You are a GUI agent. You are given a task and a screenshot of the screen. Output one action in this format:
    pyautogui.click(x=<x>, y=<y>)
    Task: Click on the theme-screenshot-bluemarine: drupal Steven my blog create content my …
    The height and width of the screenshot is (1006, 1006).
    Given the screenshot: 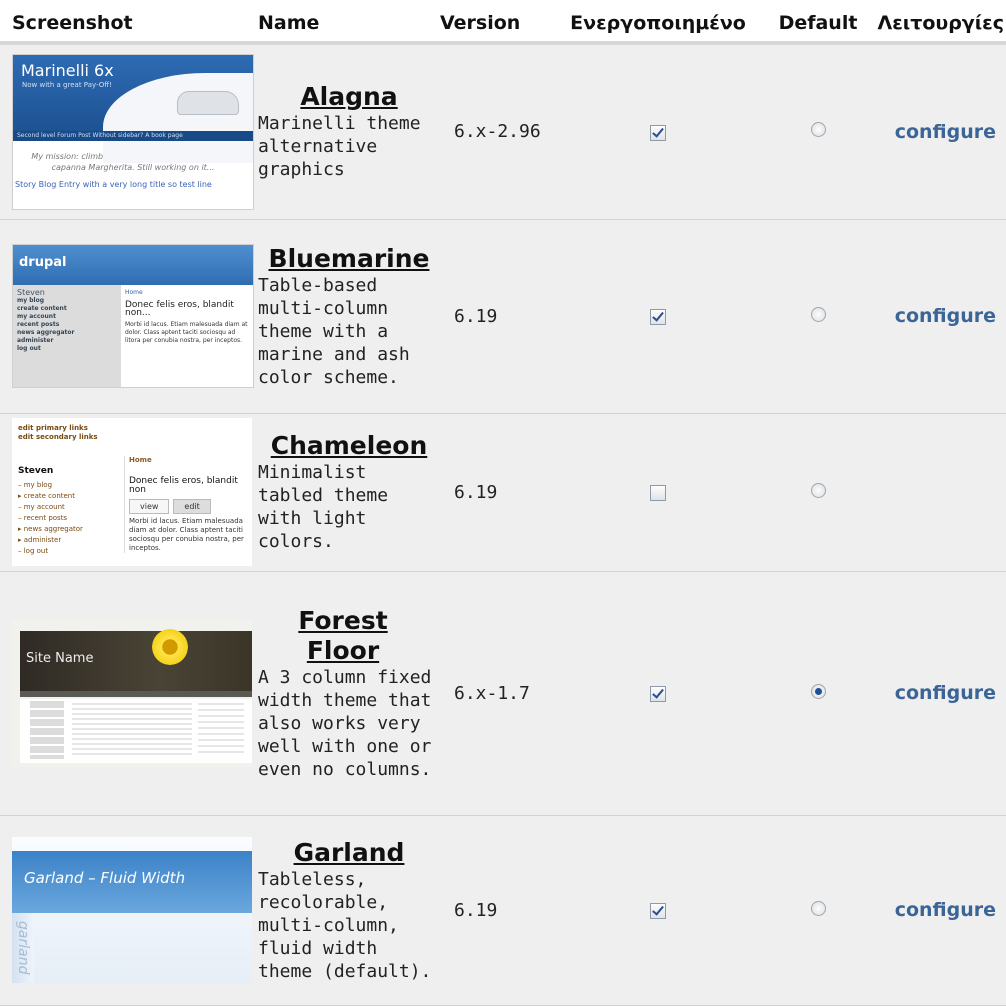 What is the action you would take?
    pyautogui.click(x=133, y=316)
    